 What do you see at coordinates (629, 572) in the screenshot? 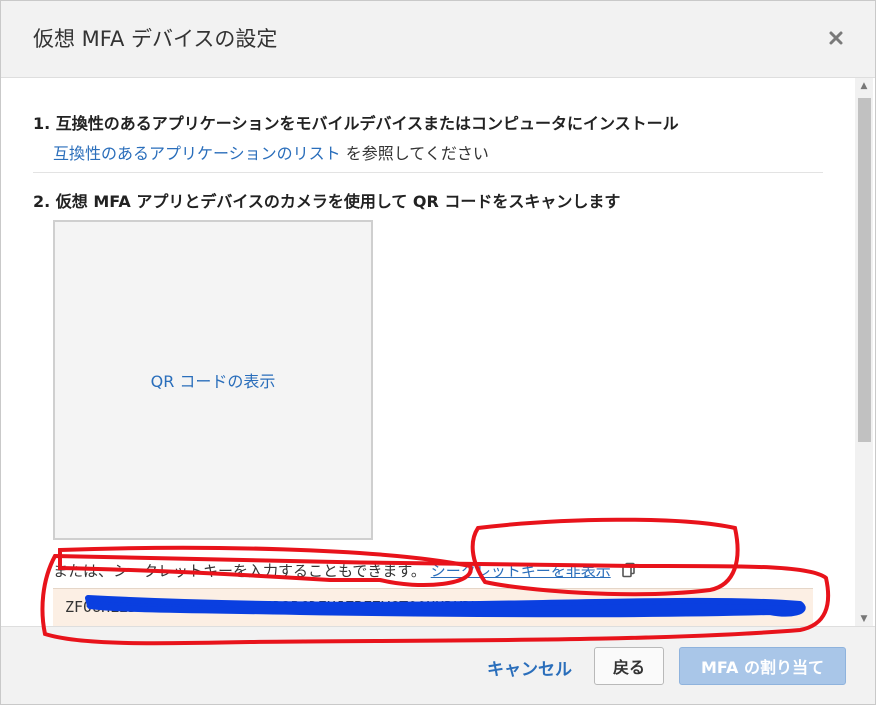
I see `copy-icon` at bounding box center [629, 572].